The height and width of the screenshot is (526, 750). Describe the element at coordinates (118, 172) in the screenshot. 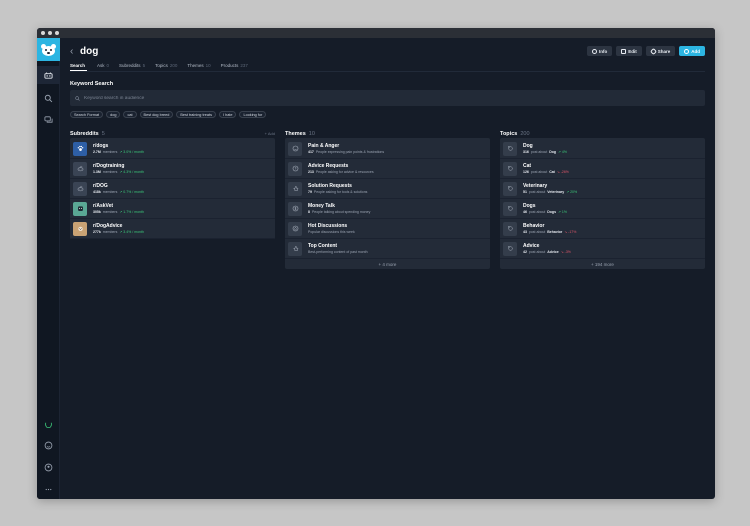

I see `subreddit-stats: 1.3M members ↗ 4.3% / month` at that location.